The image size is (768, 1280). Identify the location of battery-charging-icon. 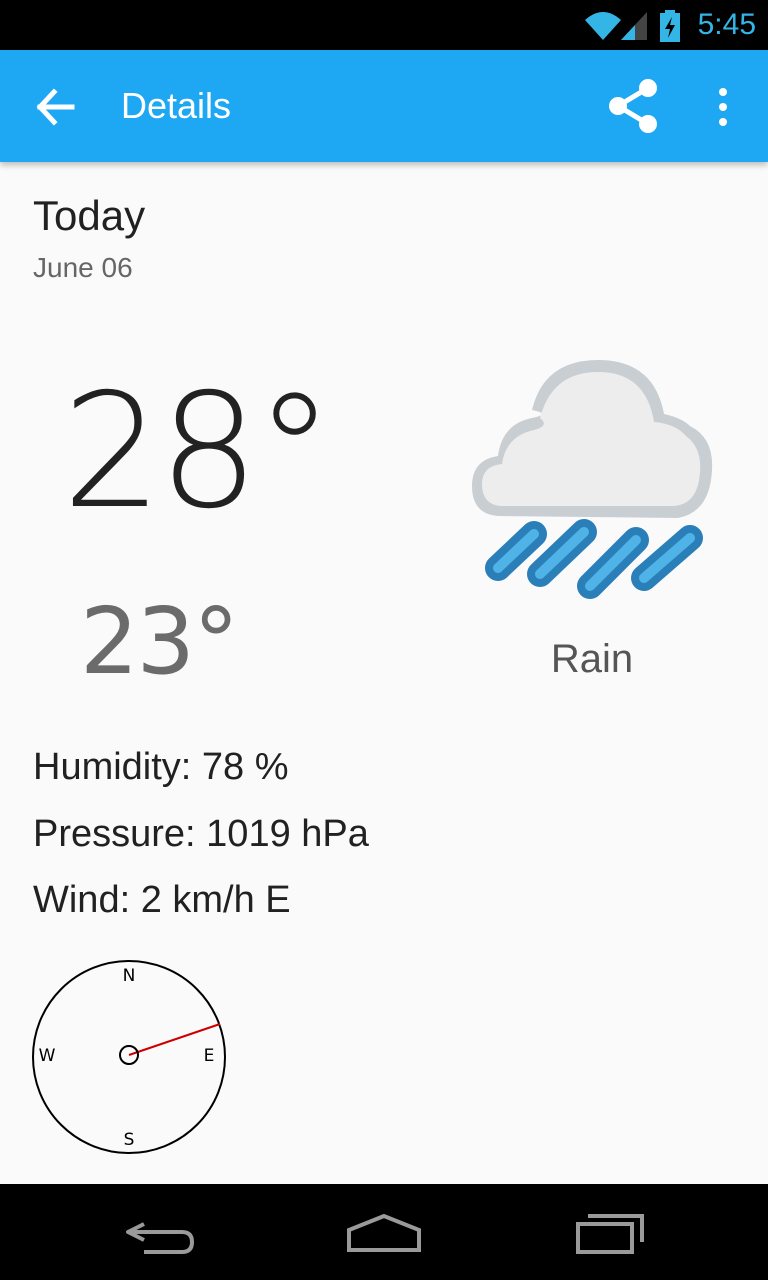
(670, 26).